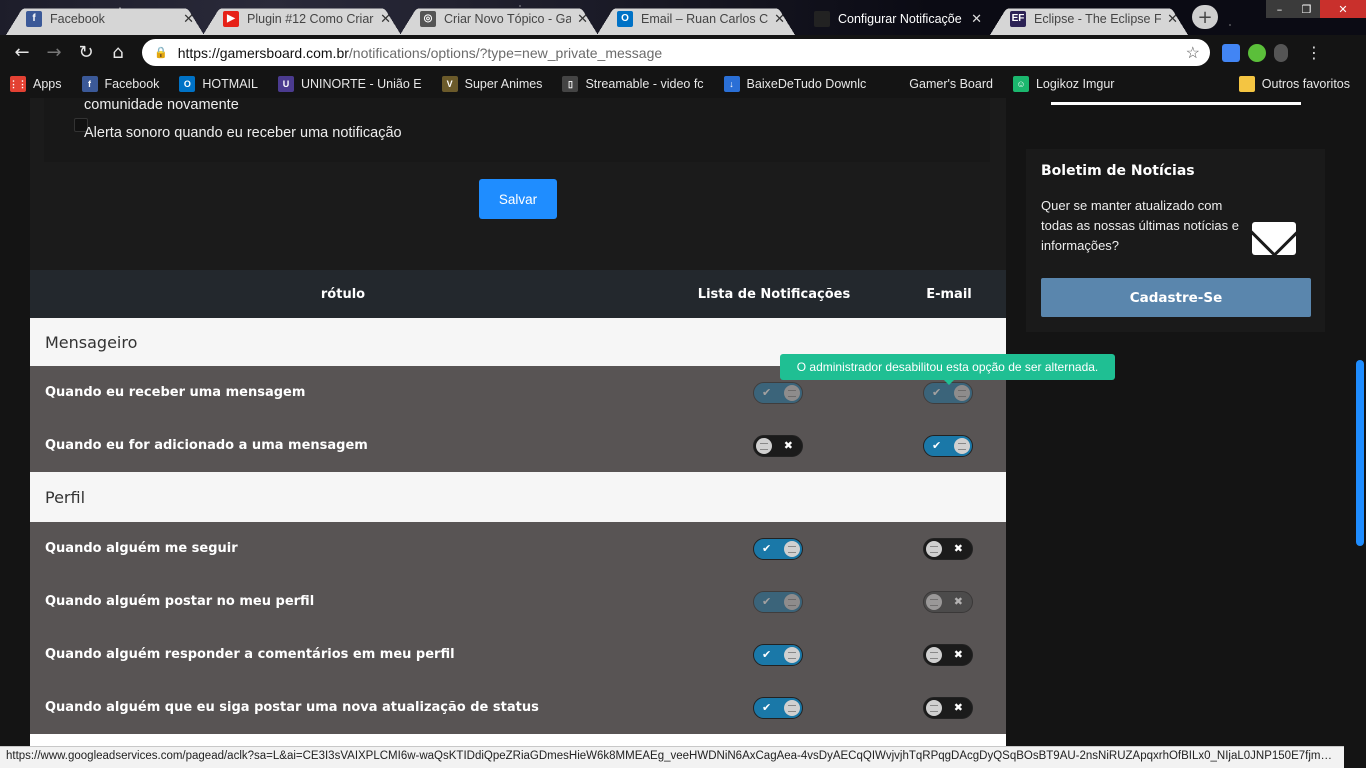 The width and height of the screenshot is (1366, 768). Describe the element at coordinates (1089, 18) in the screenshot. I see `browser-tab: EF Eclipse - The Eclipse Fo ✕` at that location.